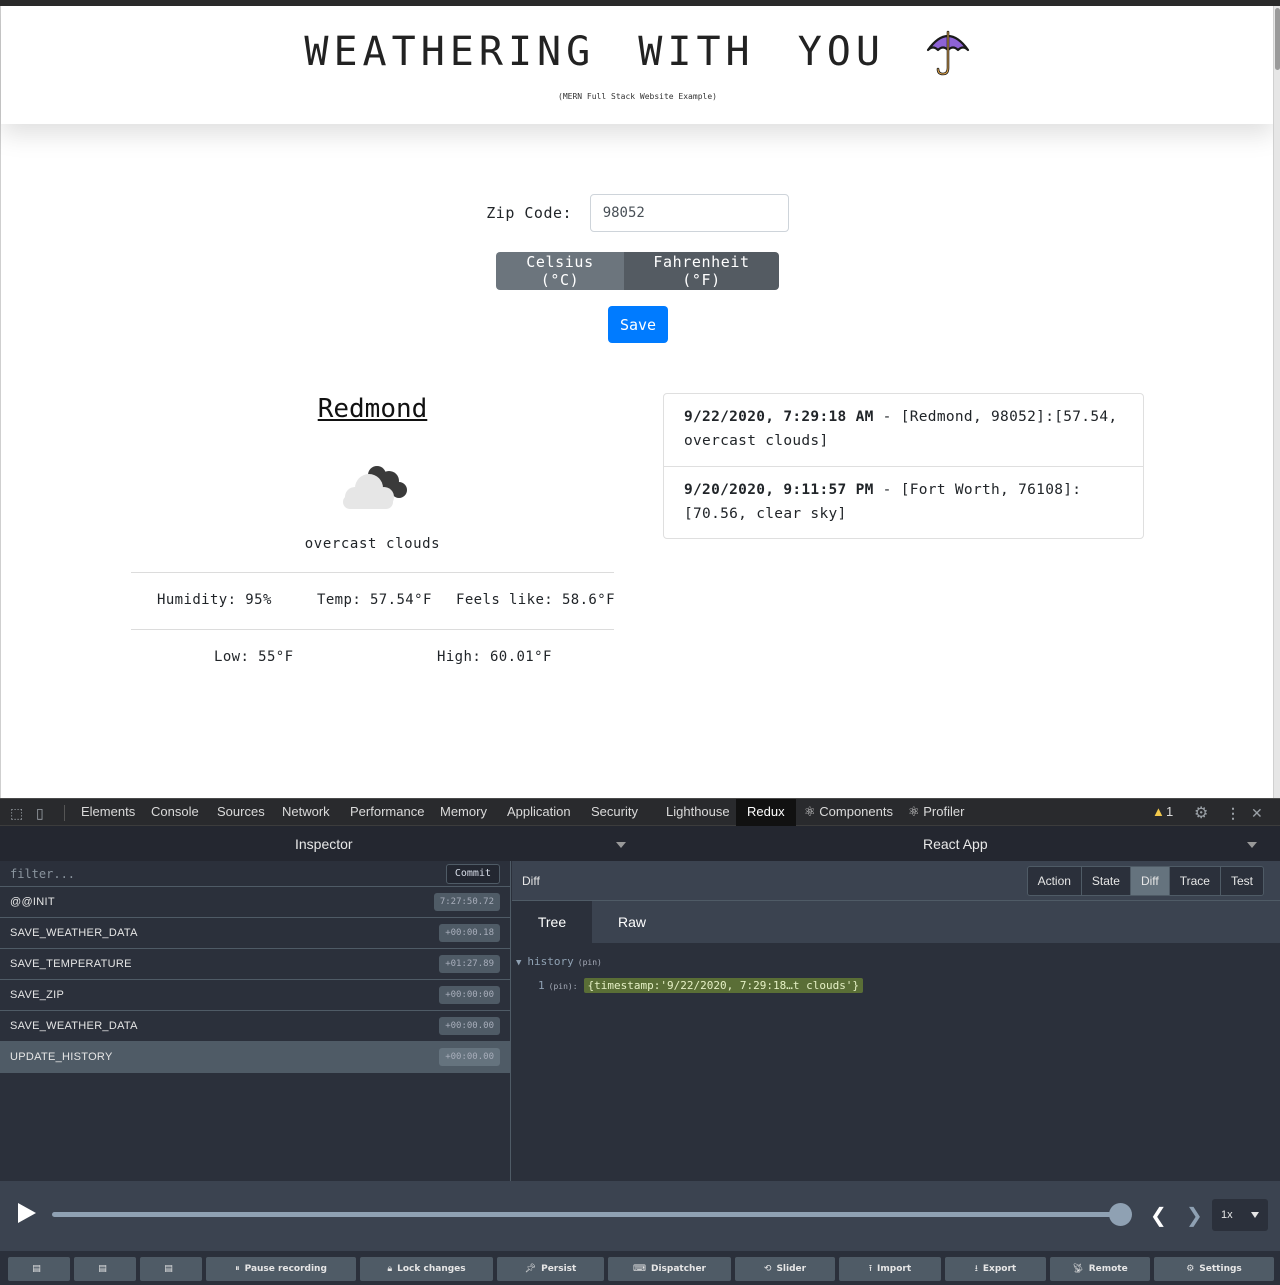  Describe the element at coordinates (1158, 1215) in the screenshot. I see `chevron-left-icon: ❮` at that location.